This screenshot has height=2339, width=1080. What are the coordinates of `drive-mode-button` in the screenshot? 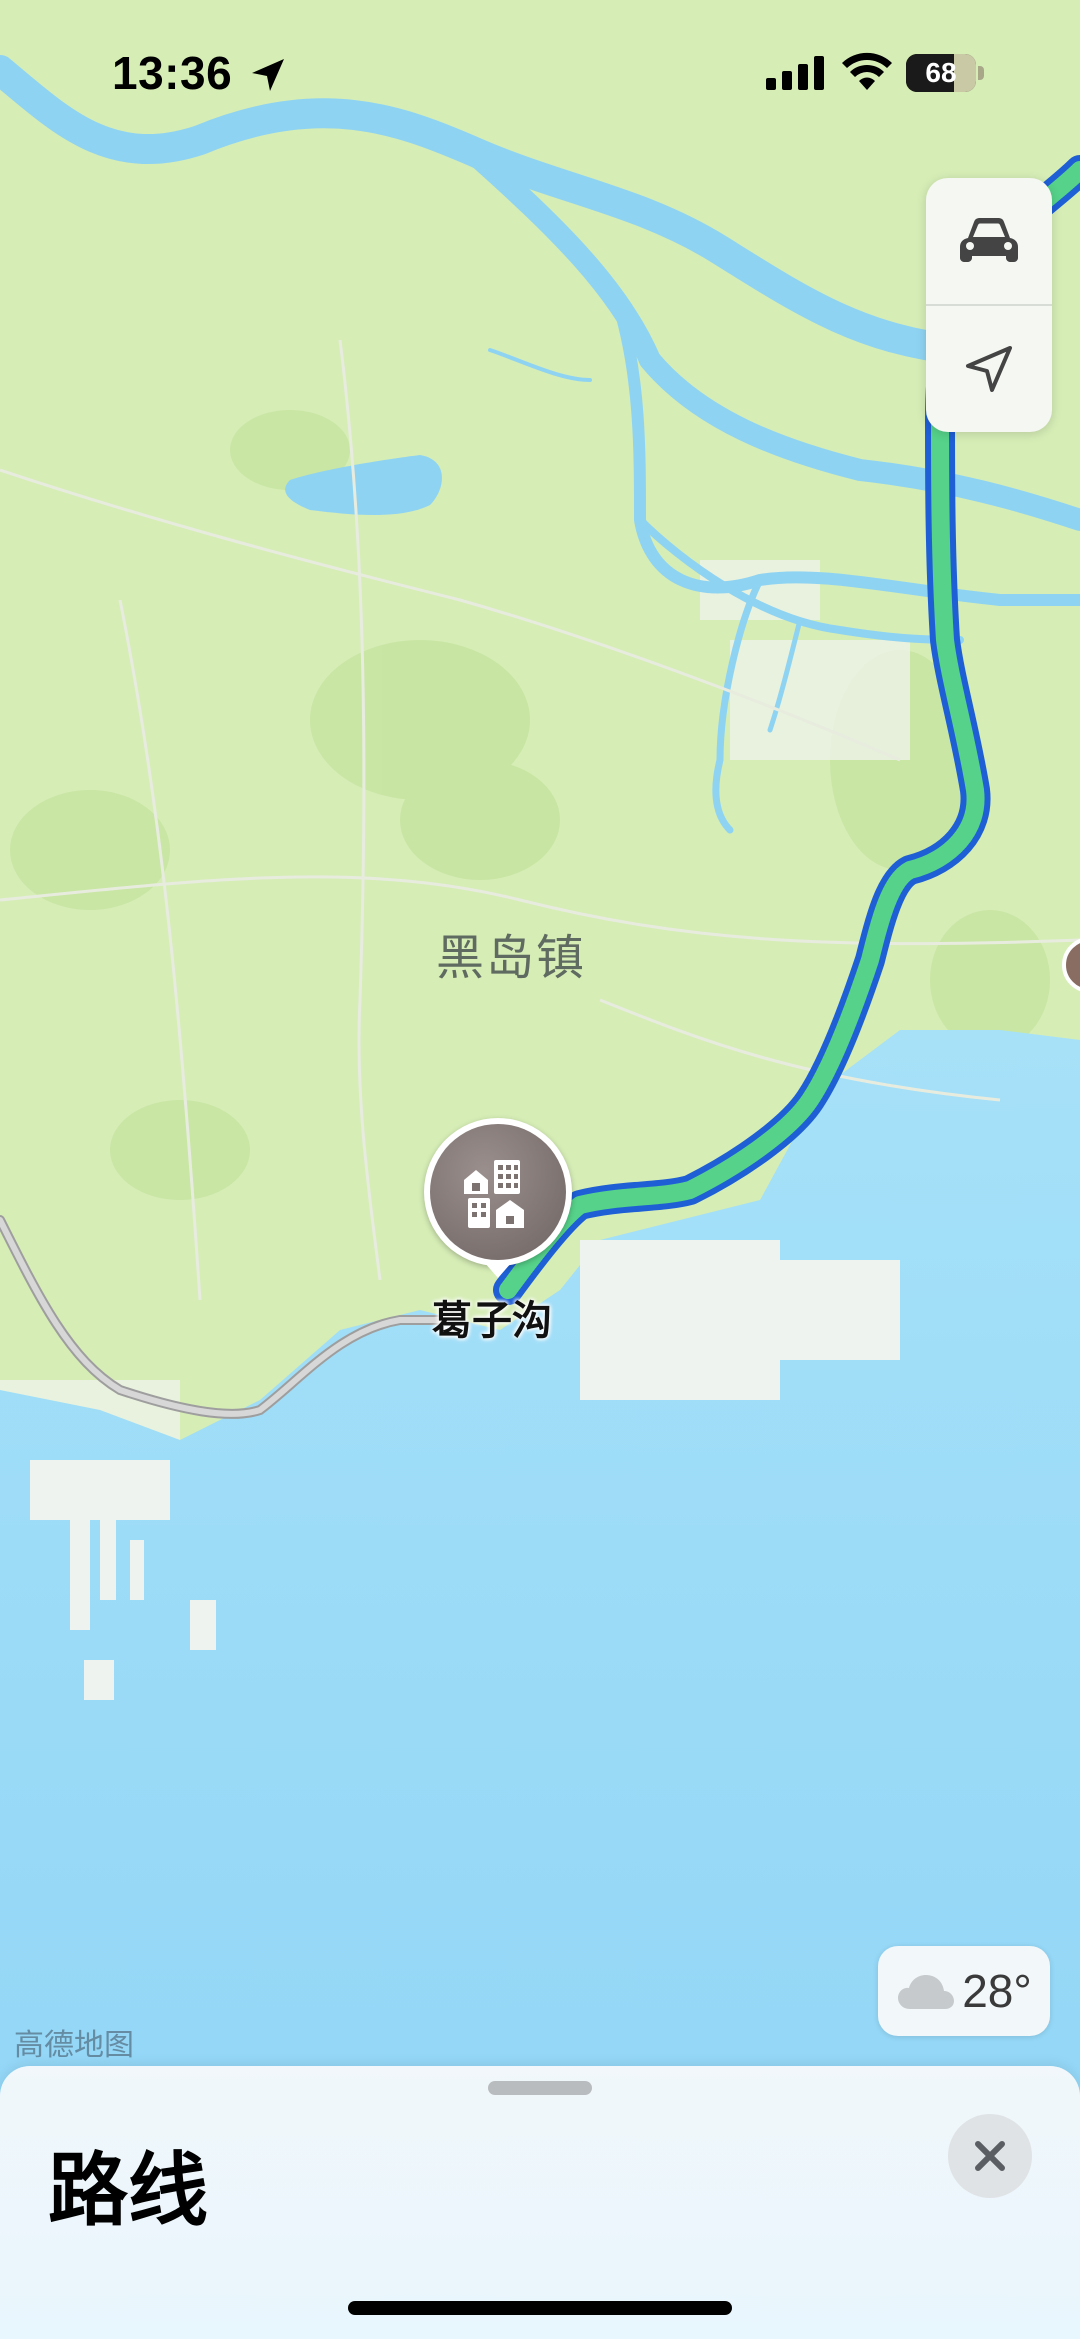 It's located at (989, 241).